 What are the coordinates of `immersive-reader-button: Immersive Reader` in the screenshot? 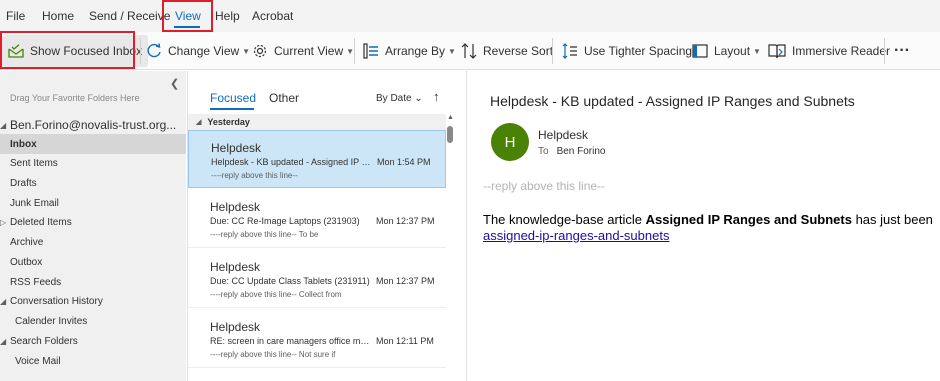 It's located at (829, 51).